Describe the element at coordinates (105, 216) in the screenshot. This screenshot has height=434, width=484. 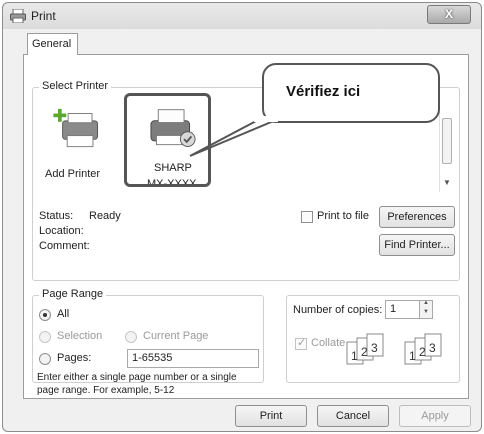
I see `status-value: Ready` at that location.